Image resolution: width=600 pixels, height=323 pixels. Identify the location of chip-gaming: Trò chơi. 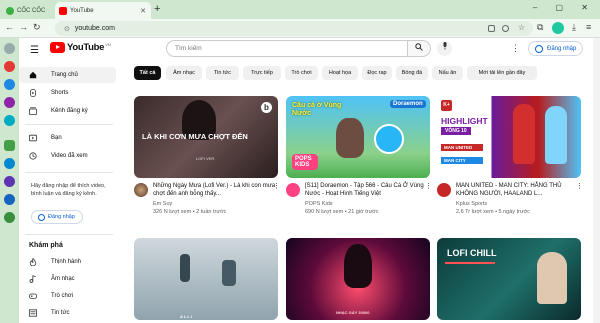
(301, 73).